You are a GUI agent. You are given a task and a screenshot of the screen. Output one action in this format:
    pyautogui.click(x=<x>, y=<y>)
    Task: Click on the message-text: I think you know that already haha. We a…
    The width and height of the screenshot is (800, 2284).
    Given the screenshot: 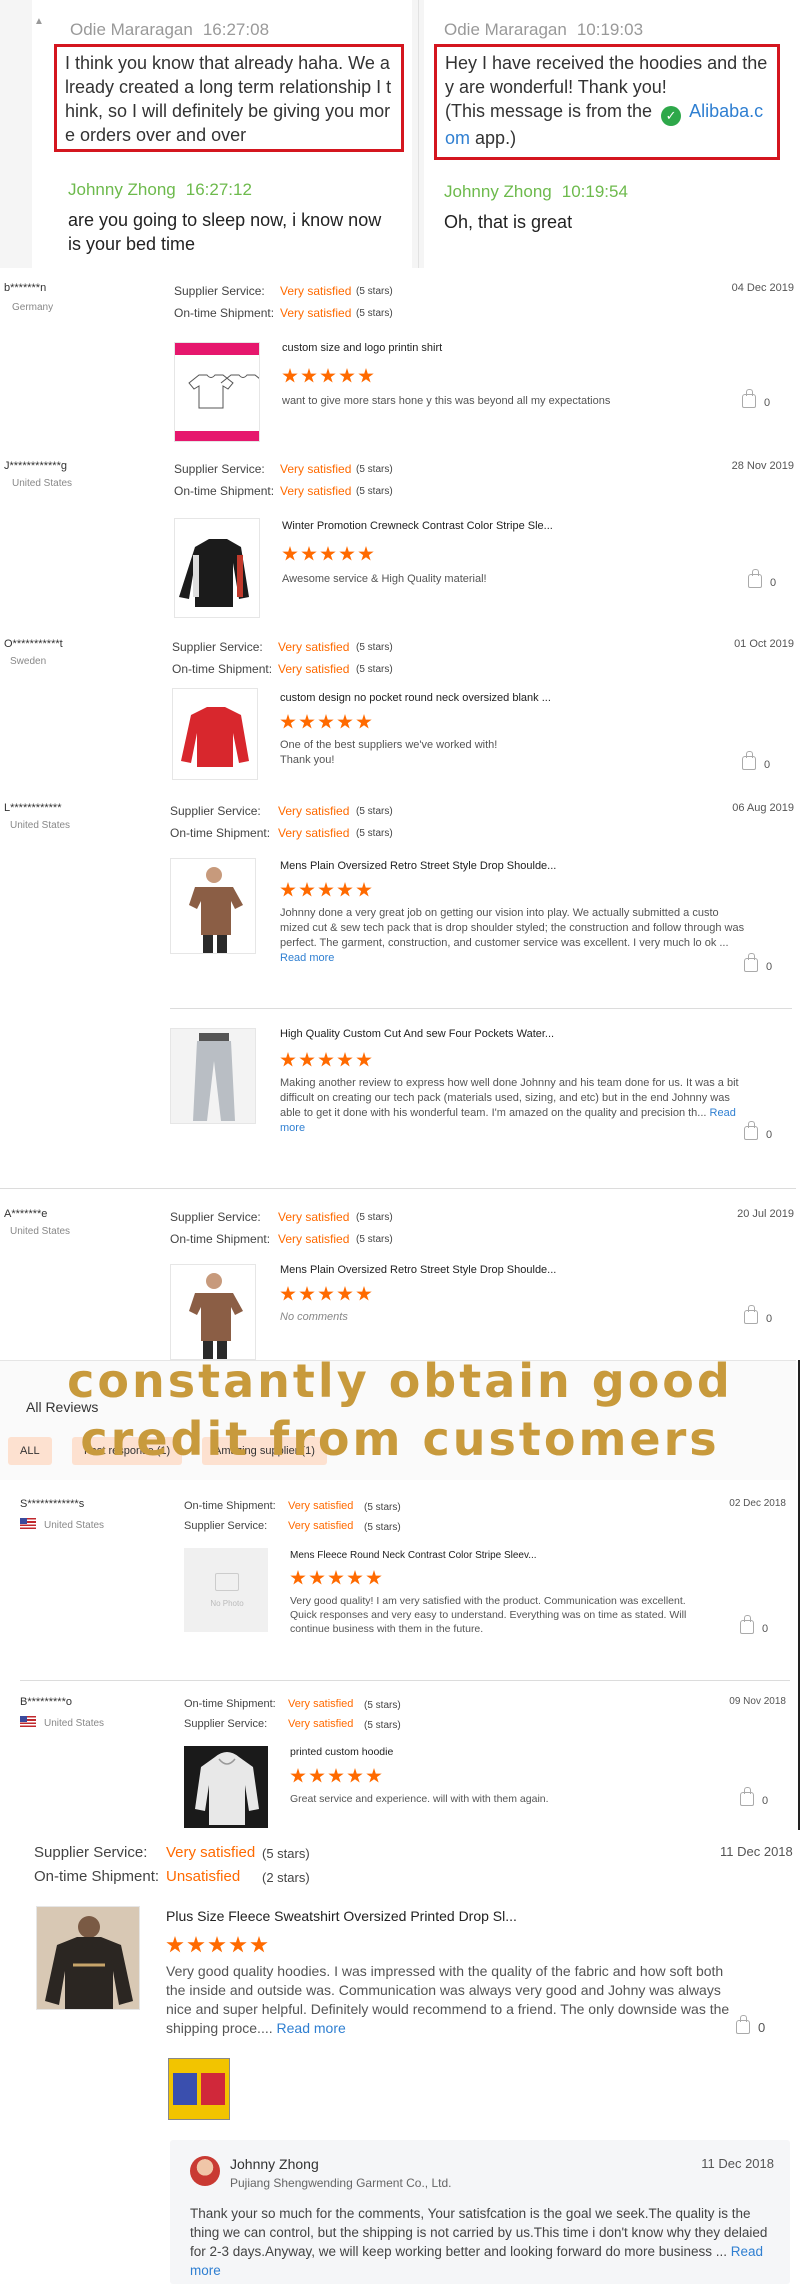 What is the action you would take?
    pyautogui.click(x=228, y=99)
    